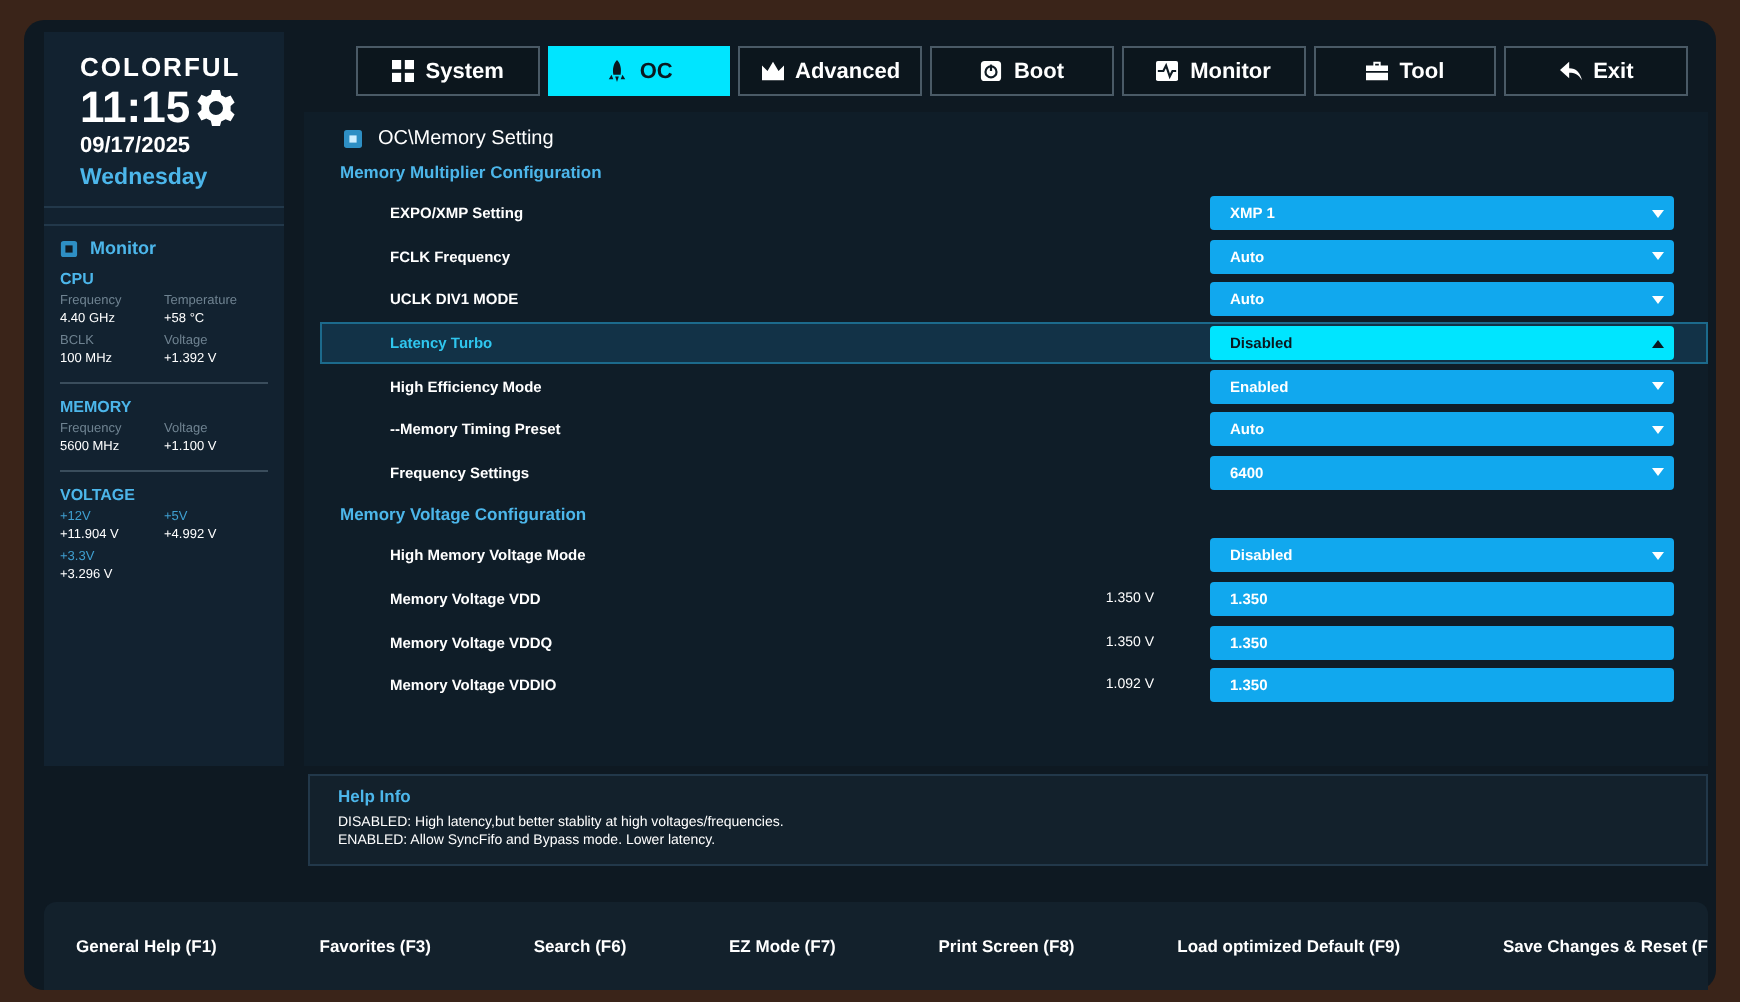 This screenshot has height=1002, width=1740. What do you see at coordinates (216, 108) in the screenshot?
I see `settings-icon` at bounding box center [216, 108].